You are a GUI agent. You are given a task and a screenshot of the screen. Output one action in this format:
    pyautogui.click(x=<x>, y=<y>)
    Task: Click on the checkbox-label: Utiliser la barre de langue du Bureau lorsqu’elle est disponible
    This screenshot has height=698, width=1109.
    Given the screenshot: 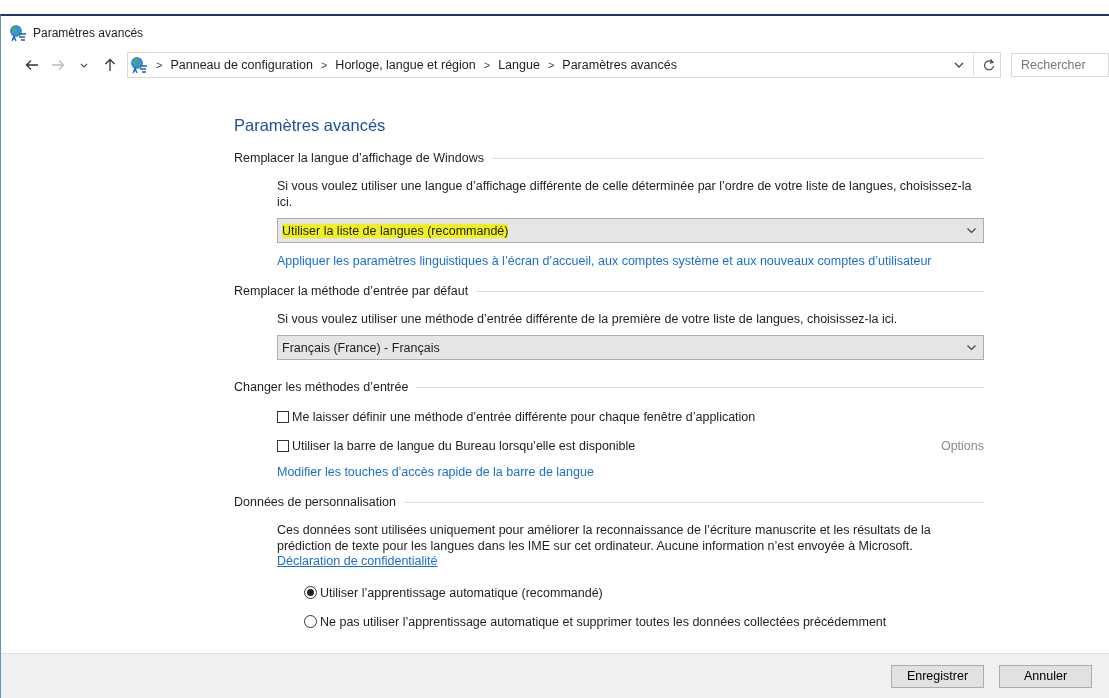 What is the action you would take?
    pyautogui.click(x=464, y=445)
    